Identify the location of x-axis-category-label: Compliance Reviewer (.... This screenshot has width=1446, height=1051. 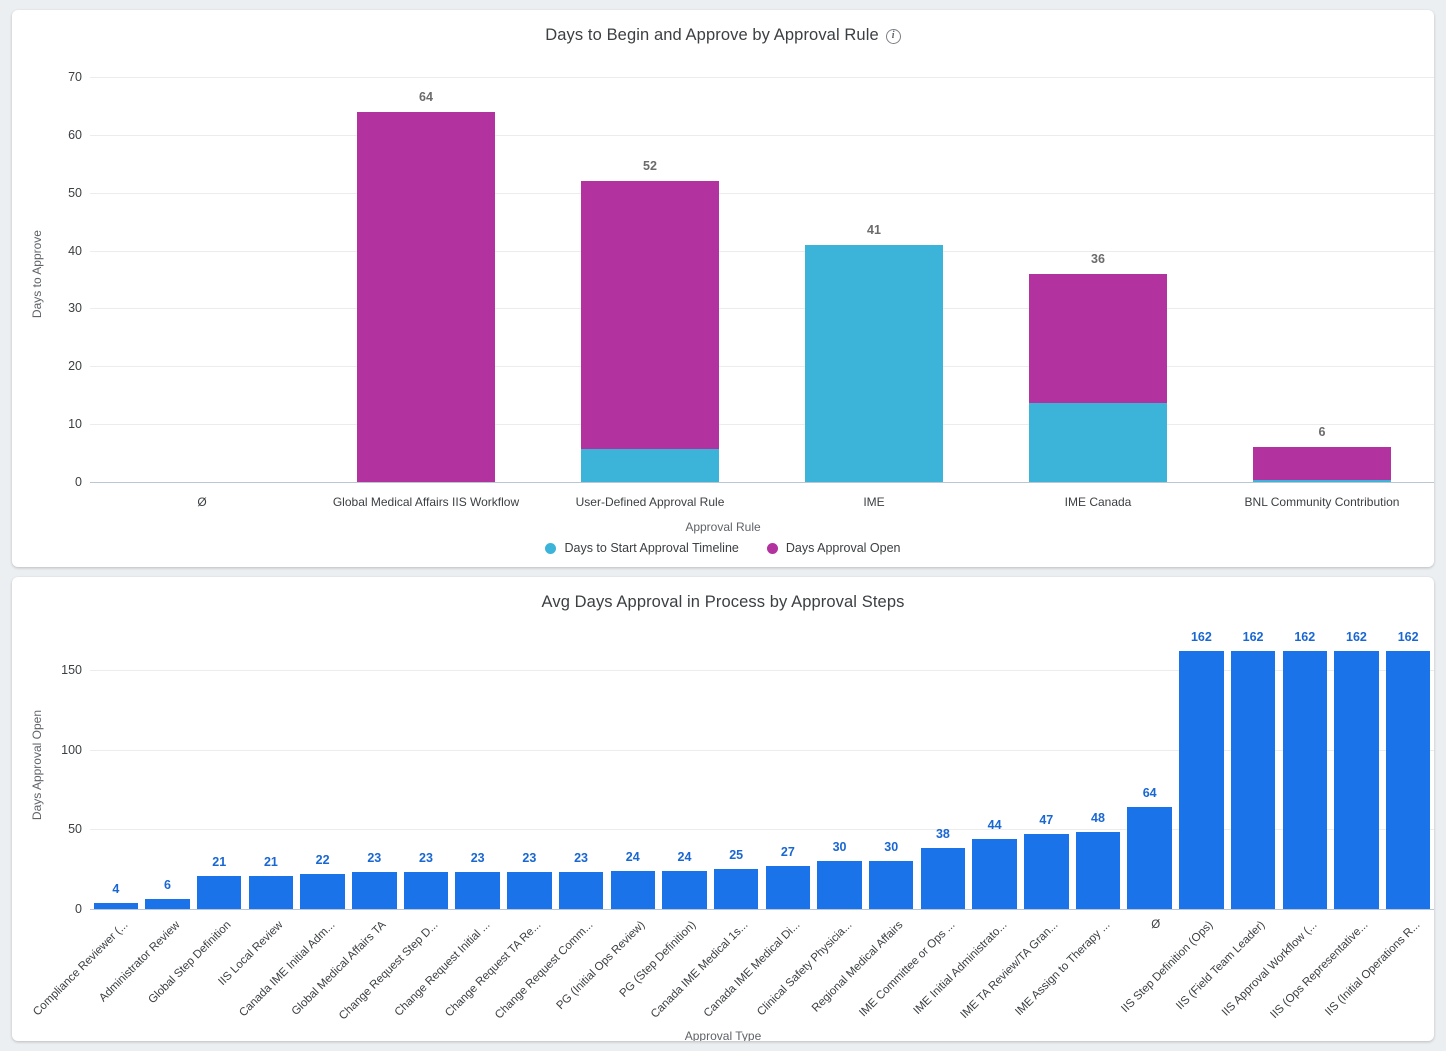
(81, 969).